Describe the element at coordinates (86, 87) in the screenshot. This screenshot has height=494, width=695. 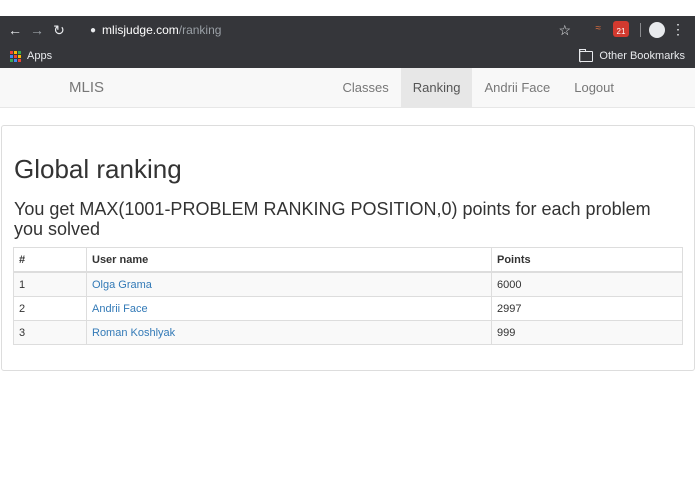
I see `site-brand: MLIS` at that location.